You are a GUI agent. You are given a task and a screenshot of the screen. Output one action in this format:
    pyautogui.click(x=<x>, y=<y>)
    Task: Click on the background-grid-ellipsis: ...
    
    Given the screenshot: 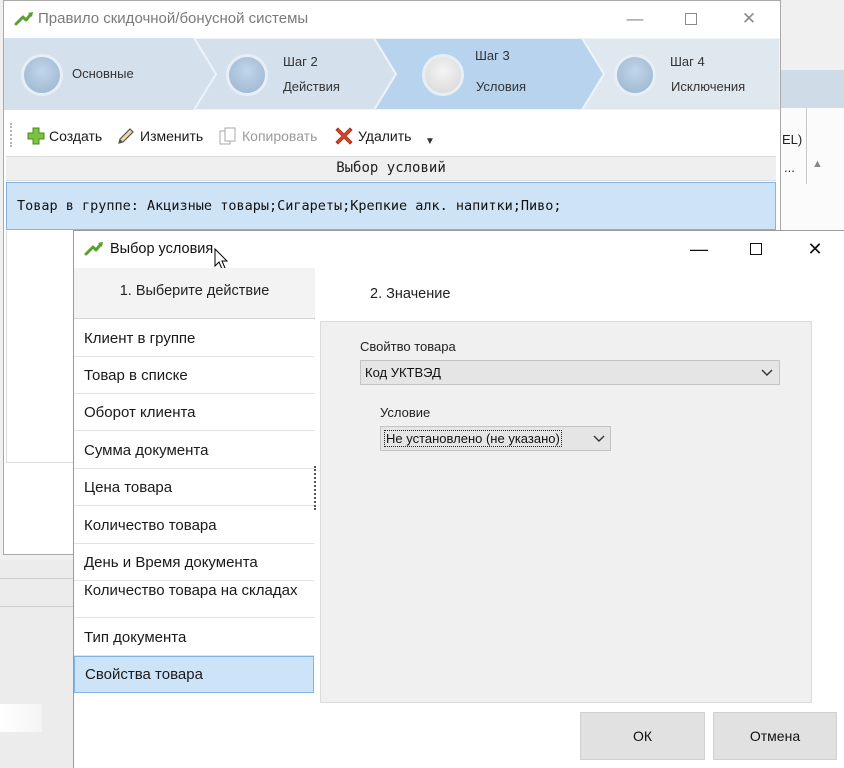 What is the action you would take?
    pyautogui.click(x=789, y=167)
    